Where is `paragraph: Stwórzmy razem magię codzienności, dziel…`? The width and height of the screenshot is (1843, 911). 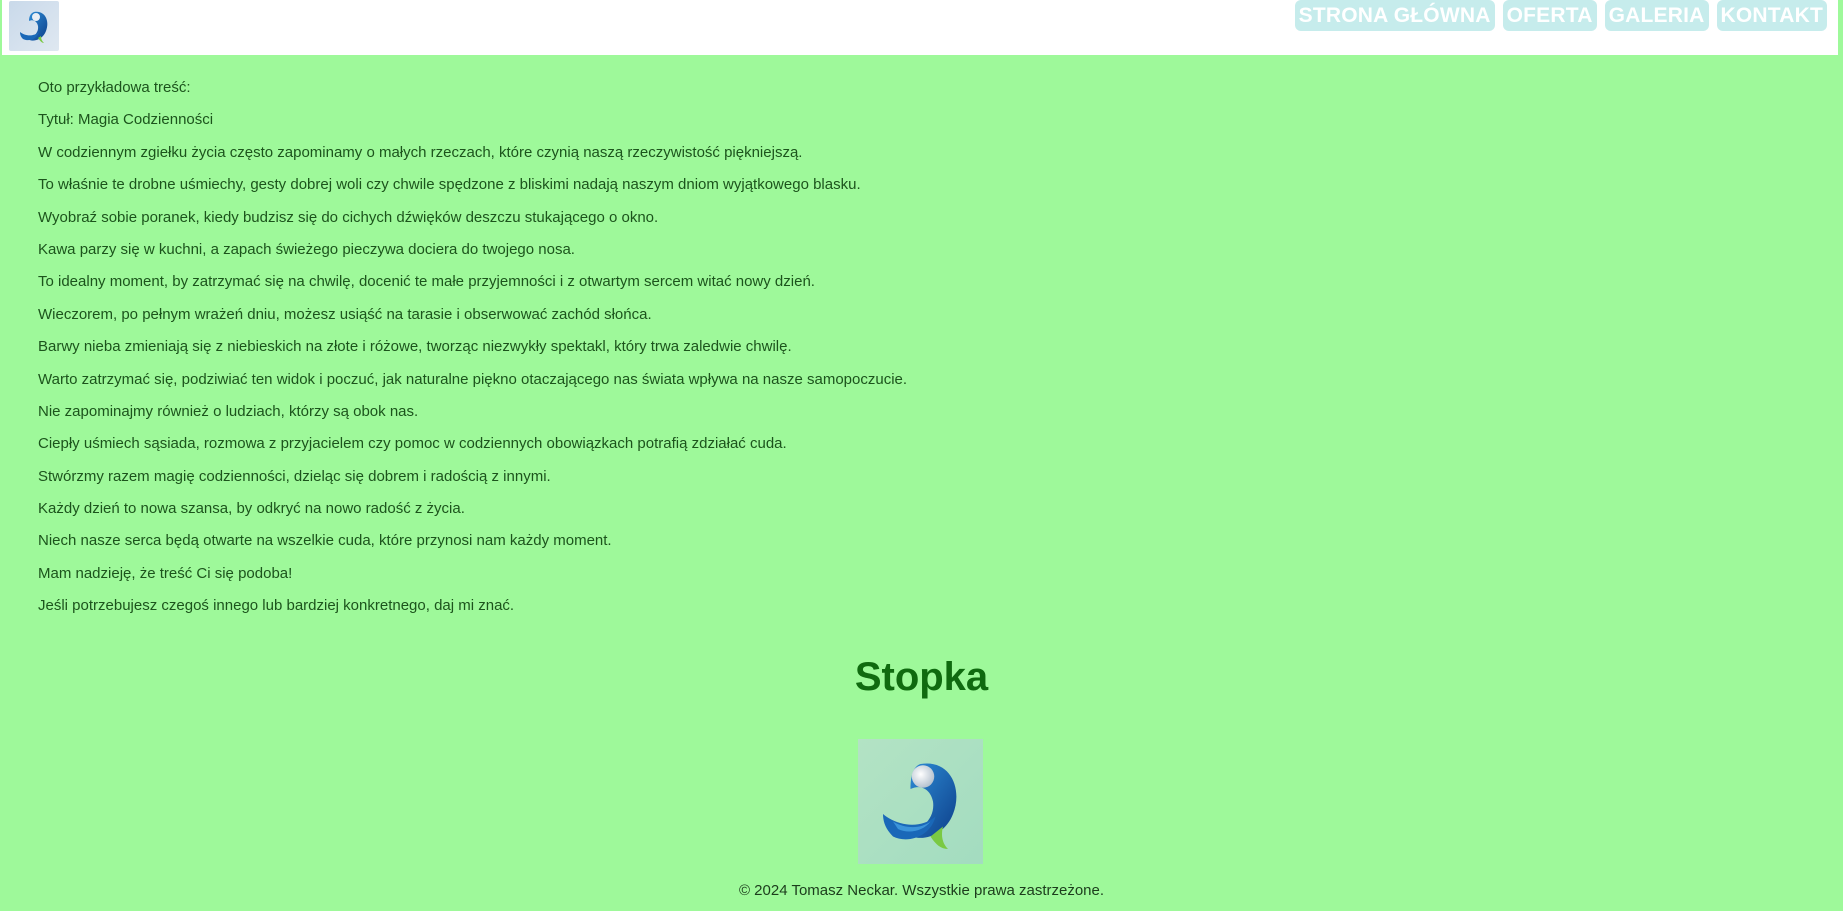 paragraph: Stwórzmy razem magię codzienności, dziel… is located at coordinates (294, 476).